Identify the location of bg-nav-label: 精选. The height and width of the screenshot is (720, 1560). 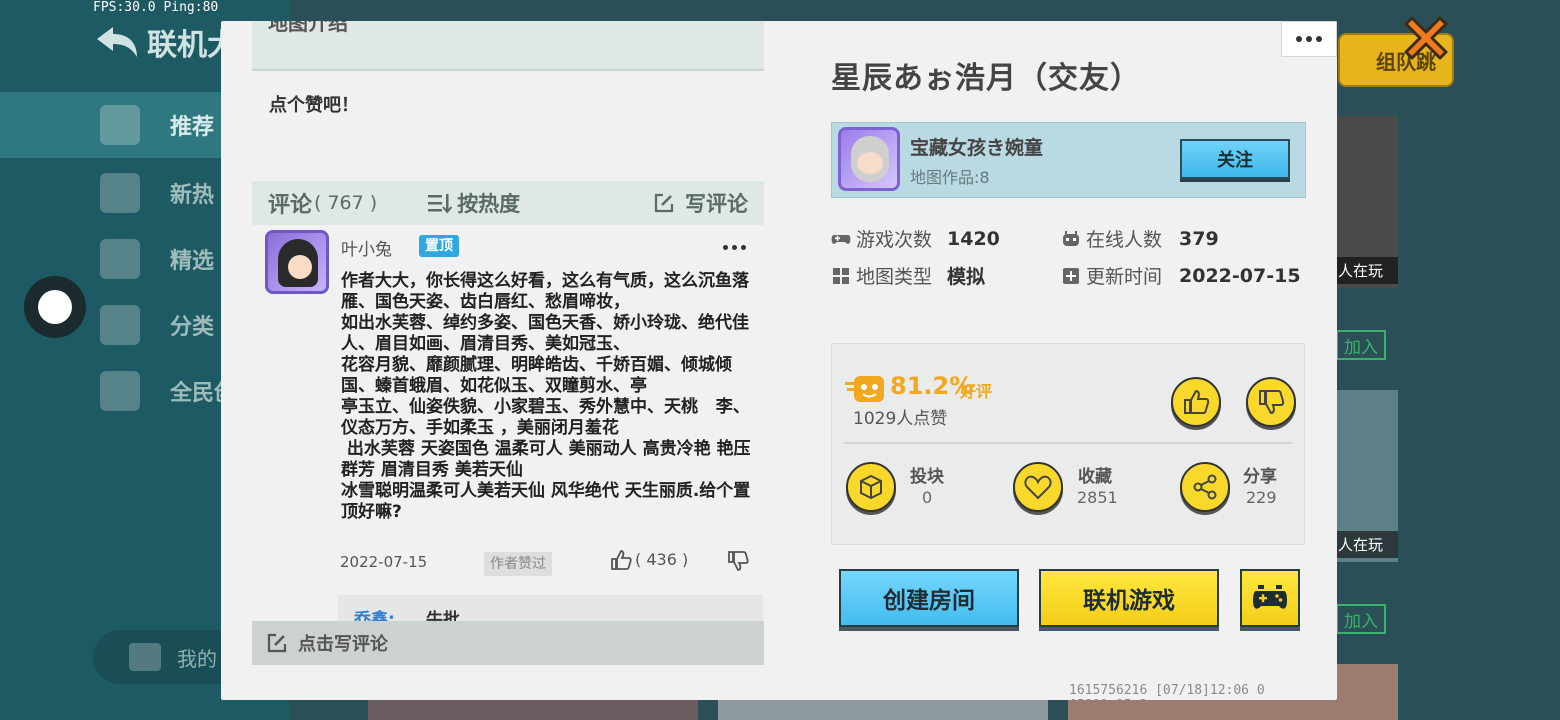
(192, 261).